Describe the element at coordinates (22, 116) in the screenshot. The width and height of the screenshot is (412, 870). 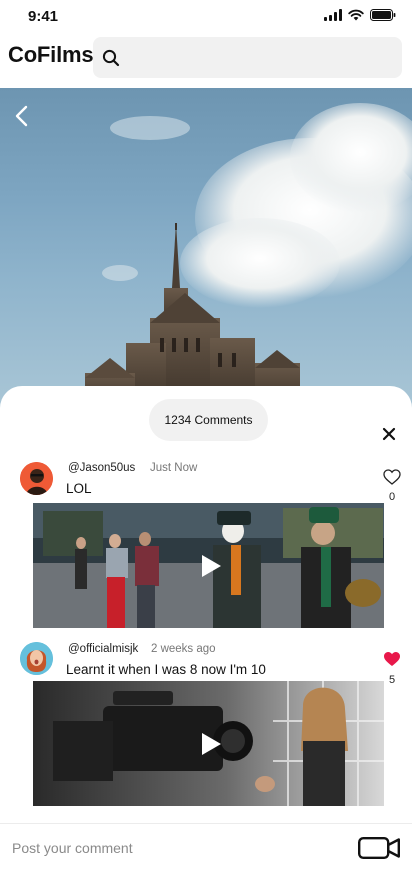
I see `back-icon` at that location.